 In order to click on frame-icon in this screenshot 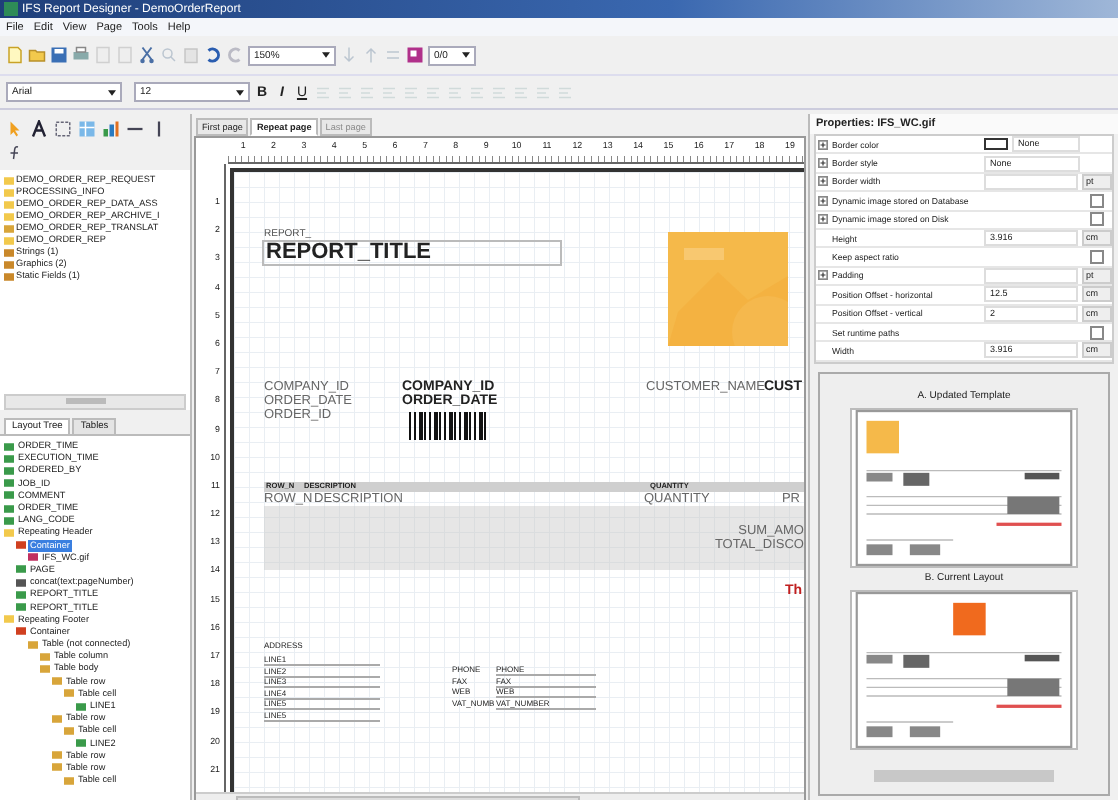, I will do `click(63, 129)`.